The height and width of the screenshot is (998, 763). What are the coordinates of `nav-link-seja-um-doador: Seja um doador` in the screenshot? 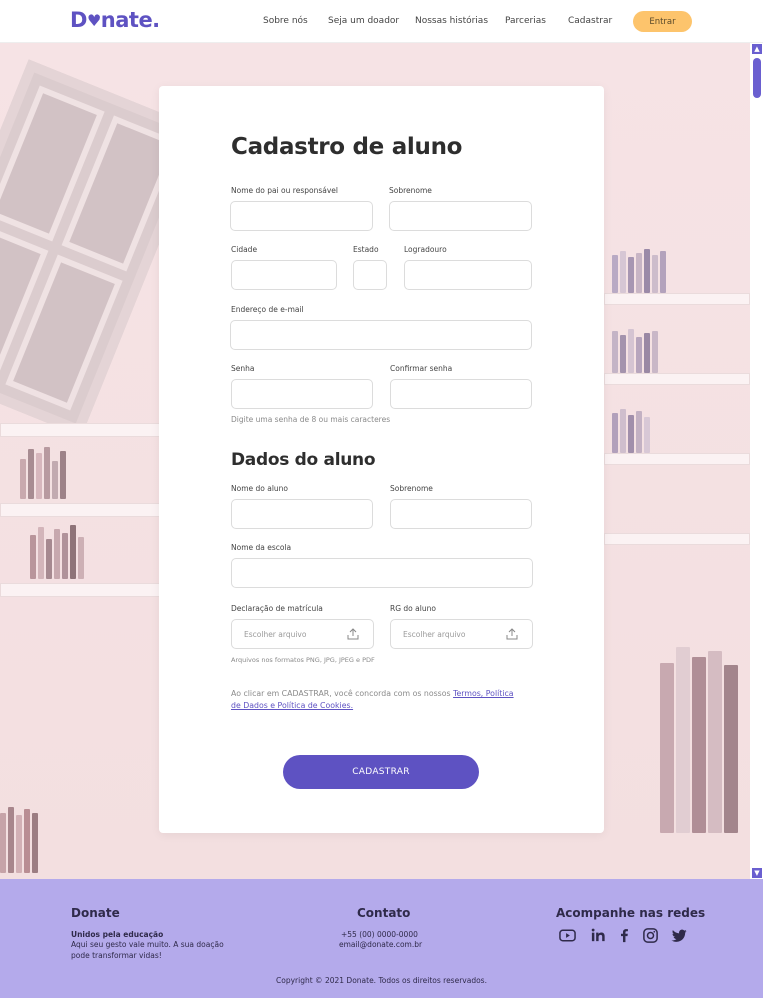 It's located at (363, 21).